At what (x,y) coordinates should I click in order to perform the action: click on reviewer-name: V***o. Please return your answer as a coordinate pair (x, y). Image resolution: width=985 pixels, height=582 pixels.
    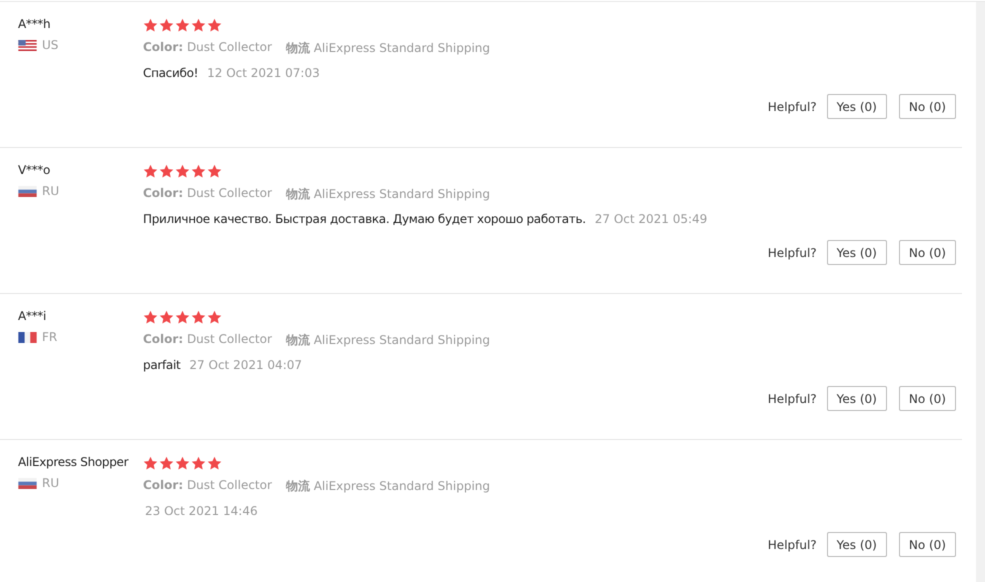
    Looking at the image, I should click on (34, 170).